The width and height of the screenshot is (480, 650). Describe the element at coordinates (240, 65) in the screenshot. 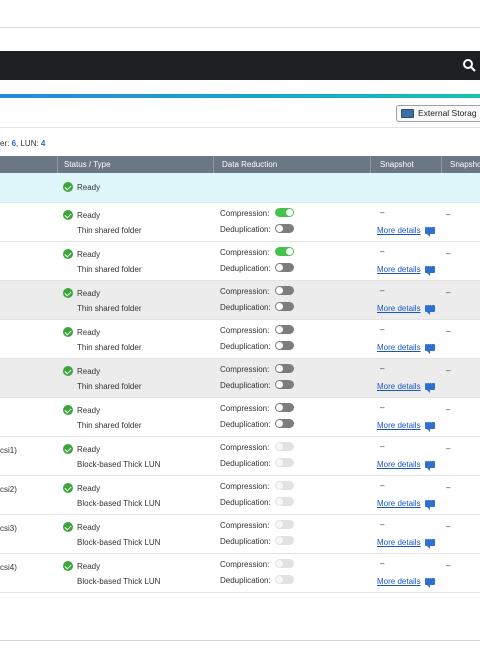

I see `app-header-bar` at that location.